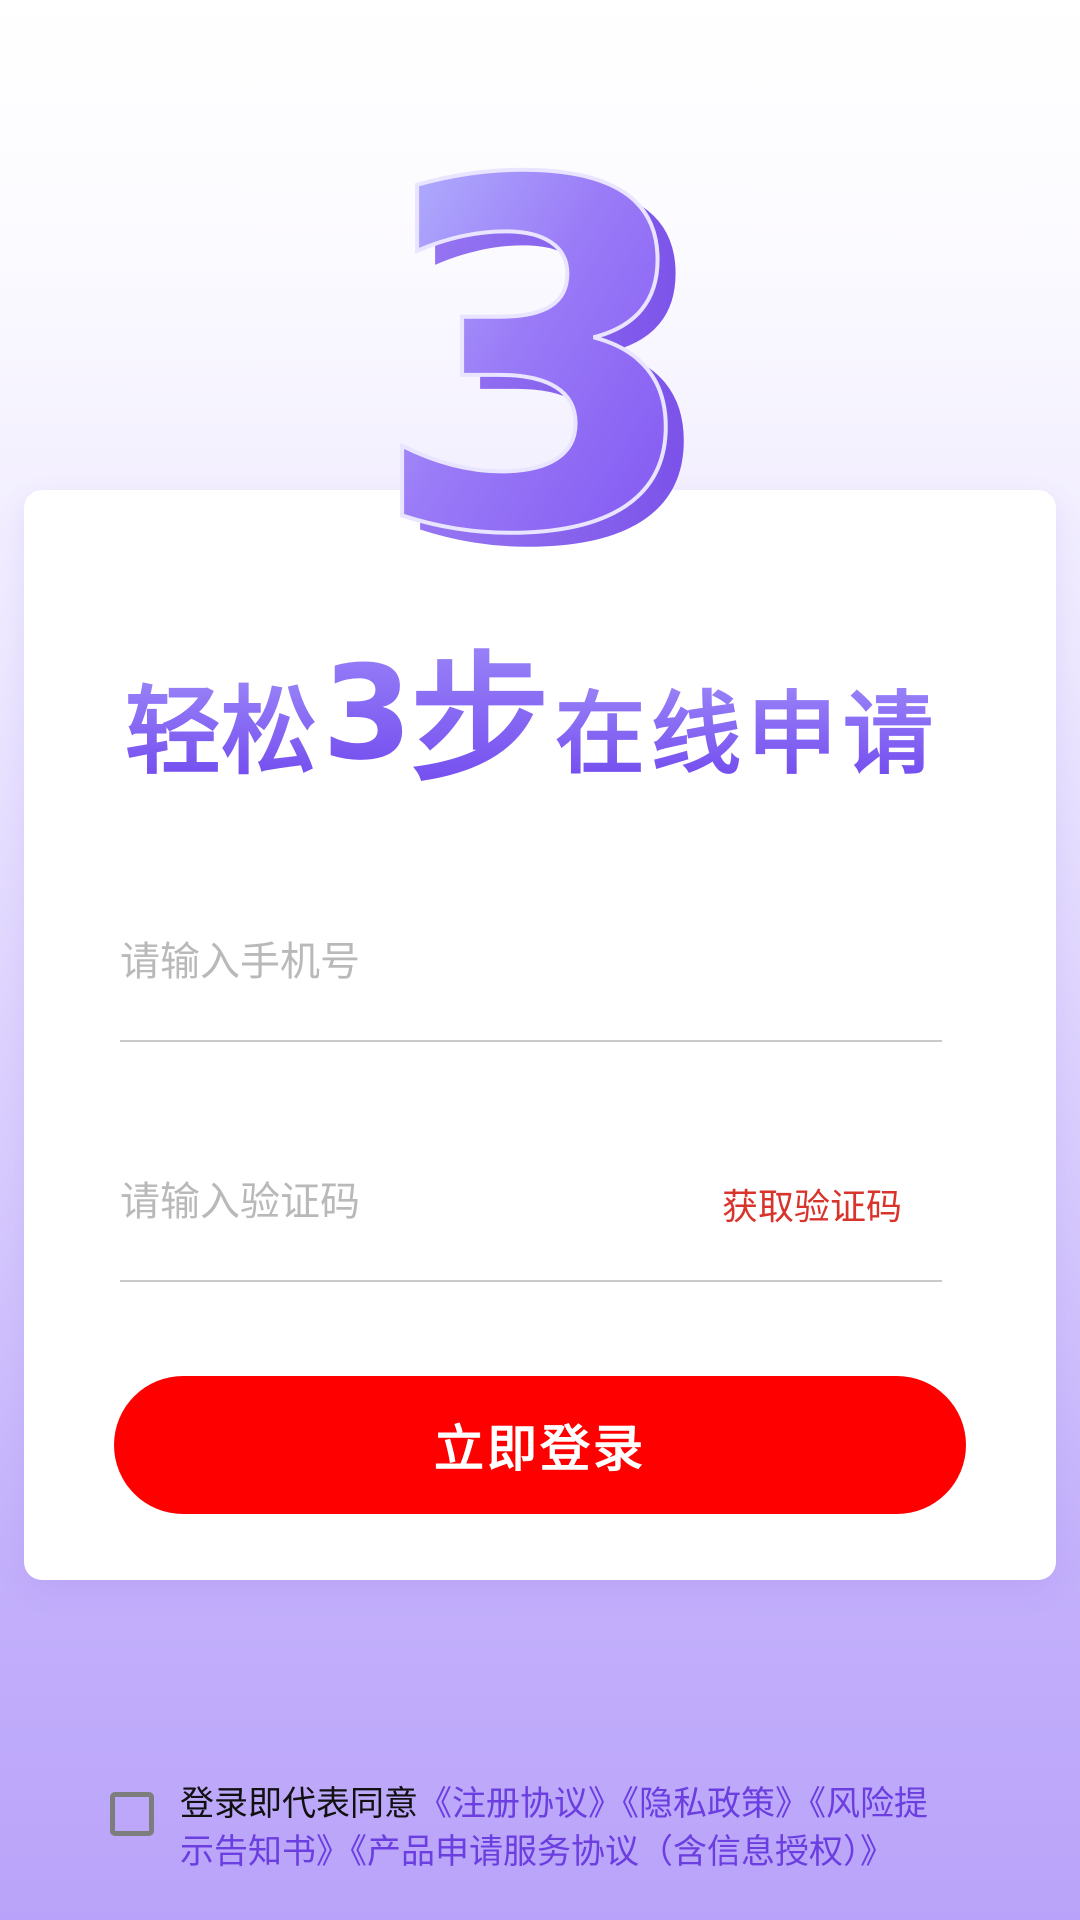 Image resolution: width=1080 pixels, height=1920 pixels. Describe the element at coordinates (747, 734) in the screenshot. I see `slogan-part2: 在线申请` at that location.